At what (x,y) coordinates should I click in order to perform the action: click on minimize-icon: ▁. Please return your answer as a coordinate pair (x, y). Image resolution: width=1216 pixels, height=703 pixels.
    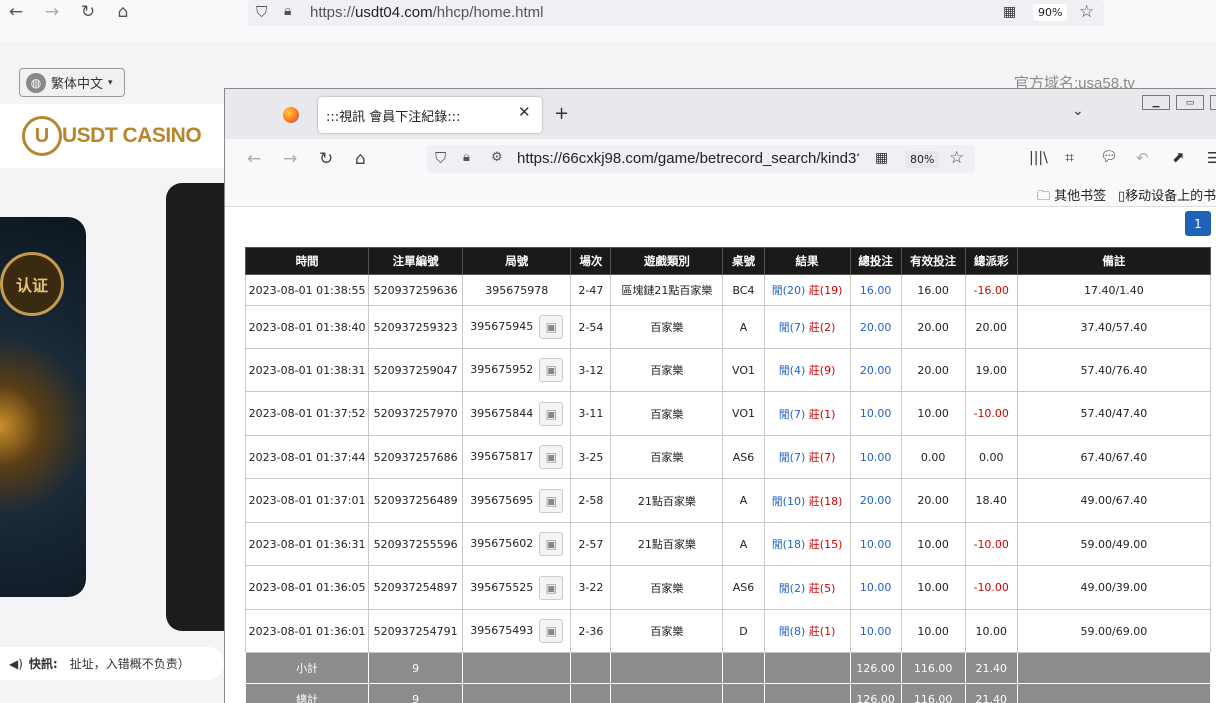
    Looking at the image, I should click on (1156, 102).